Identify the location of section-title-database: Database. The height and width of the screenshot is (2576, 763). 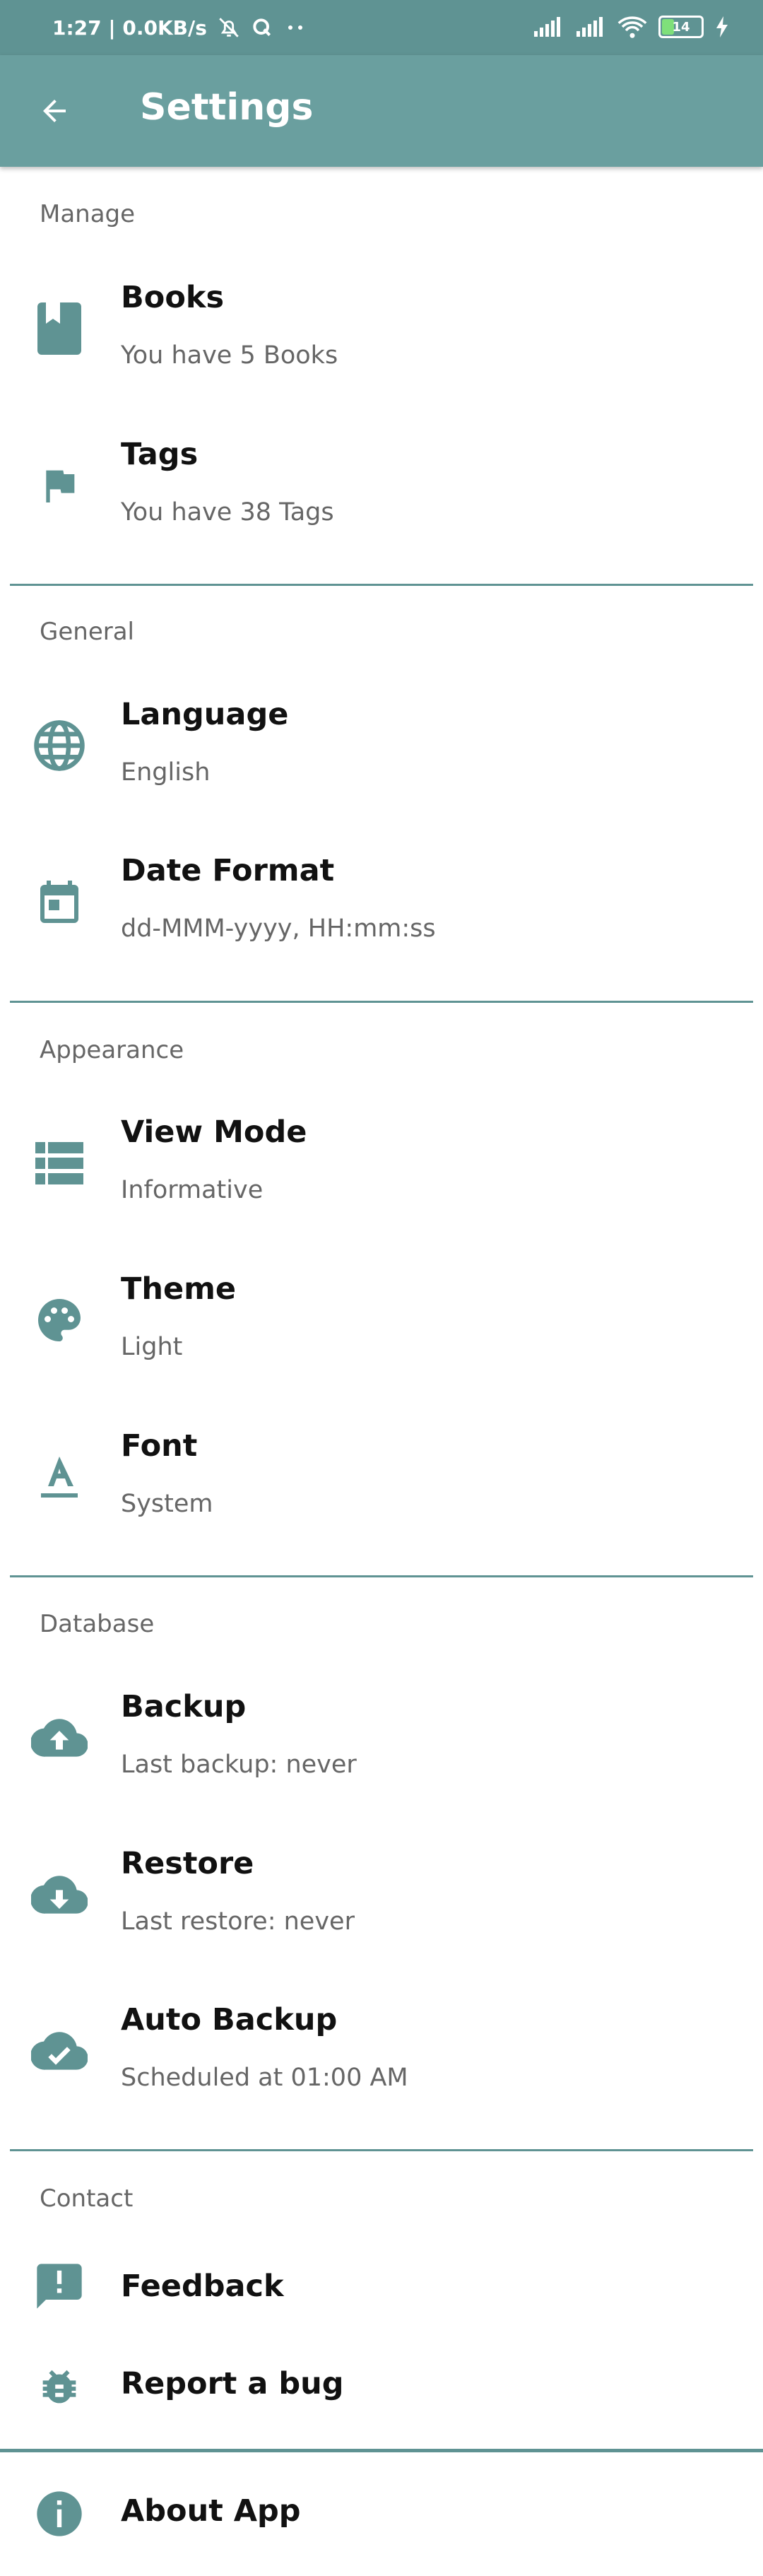
(97, 1624).